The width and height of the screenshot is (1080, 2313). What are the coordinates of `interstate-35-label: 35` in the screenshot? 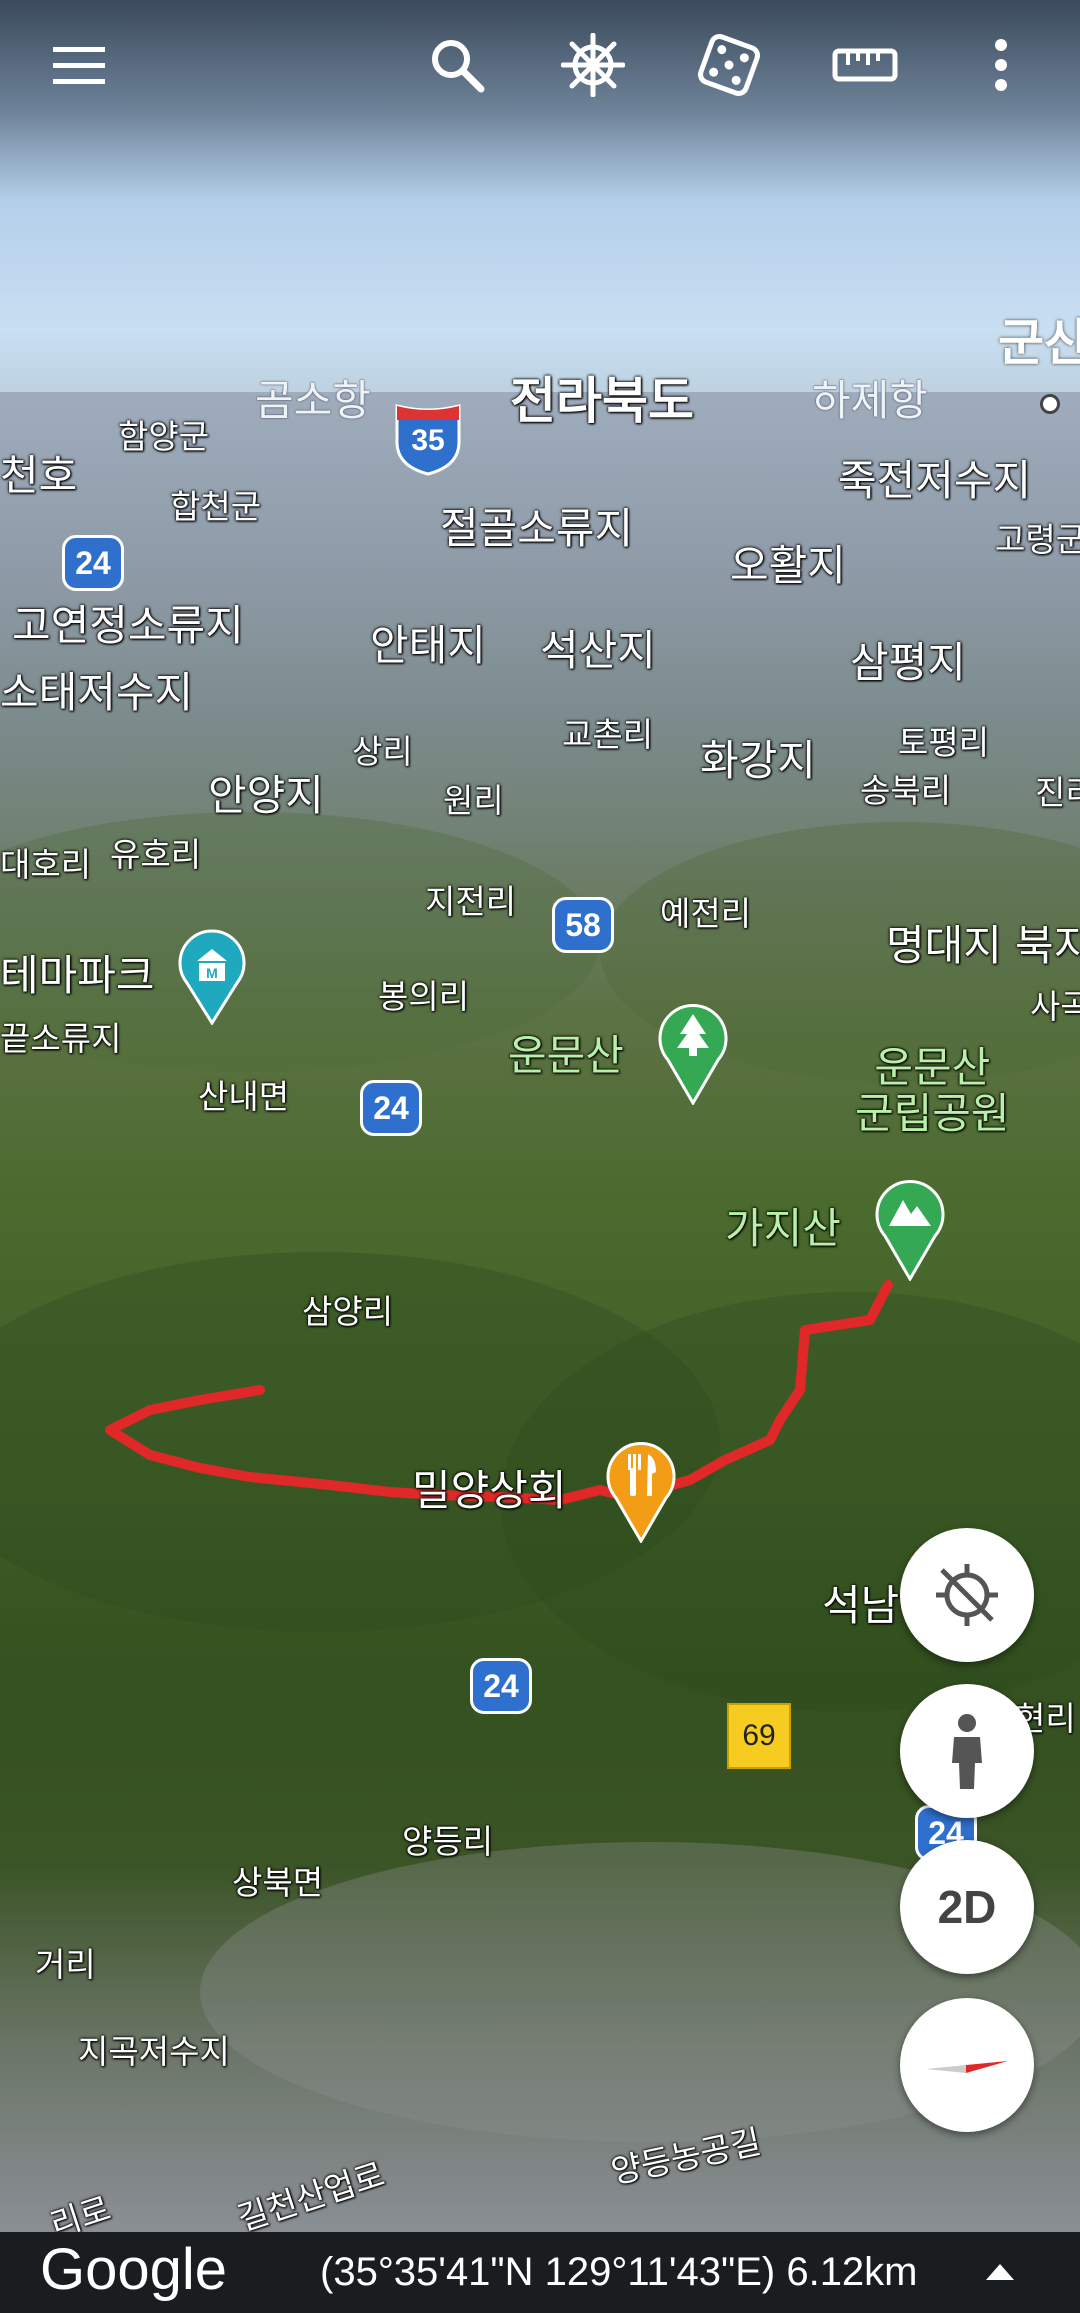 It's located at (428, 440).